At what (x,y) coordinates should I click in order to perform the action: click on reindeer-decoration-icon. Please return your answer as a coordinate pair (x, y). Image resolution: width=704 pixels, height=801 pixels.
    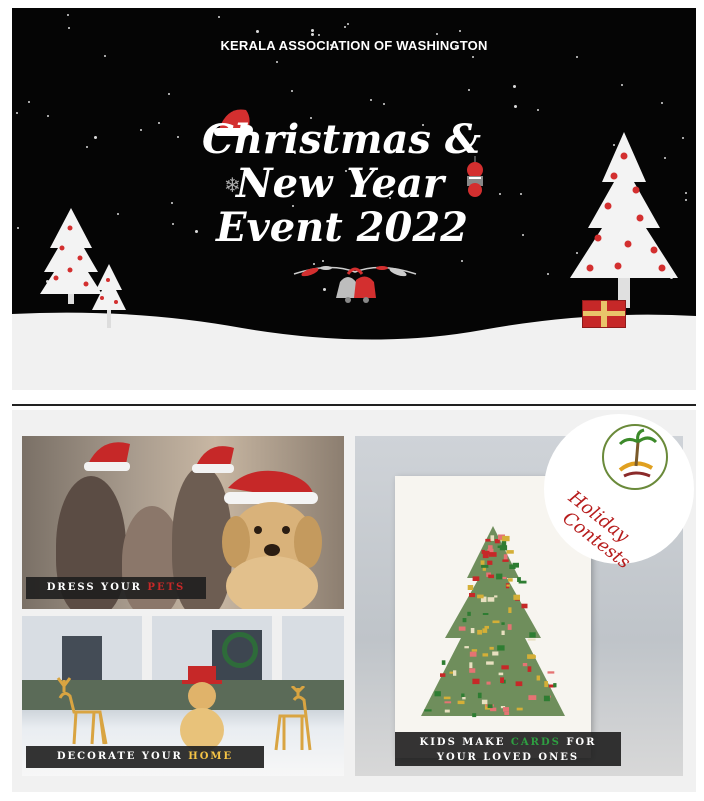
    Looking at the image, I should click on (82, 711).